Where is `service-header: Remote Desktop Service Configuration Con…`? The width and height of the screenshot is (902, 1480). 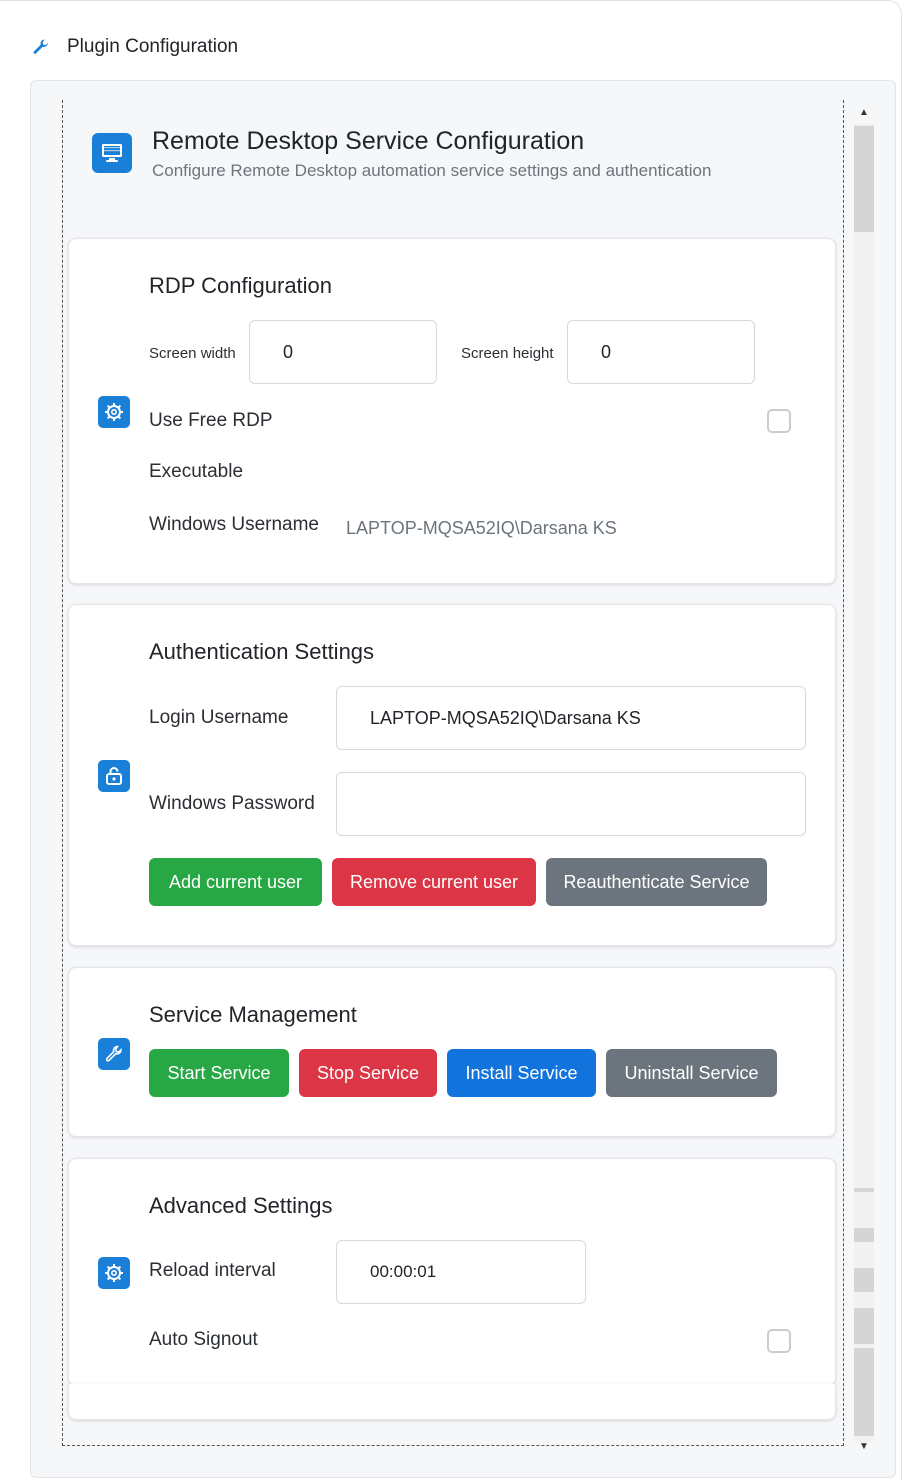
service-header: Remote Desktop Service Configuration Con… is located at coordinates (401, 154).